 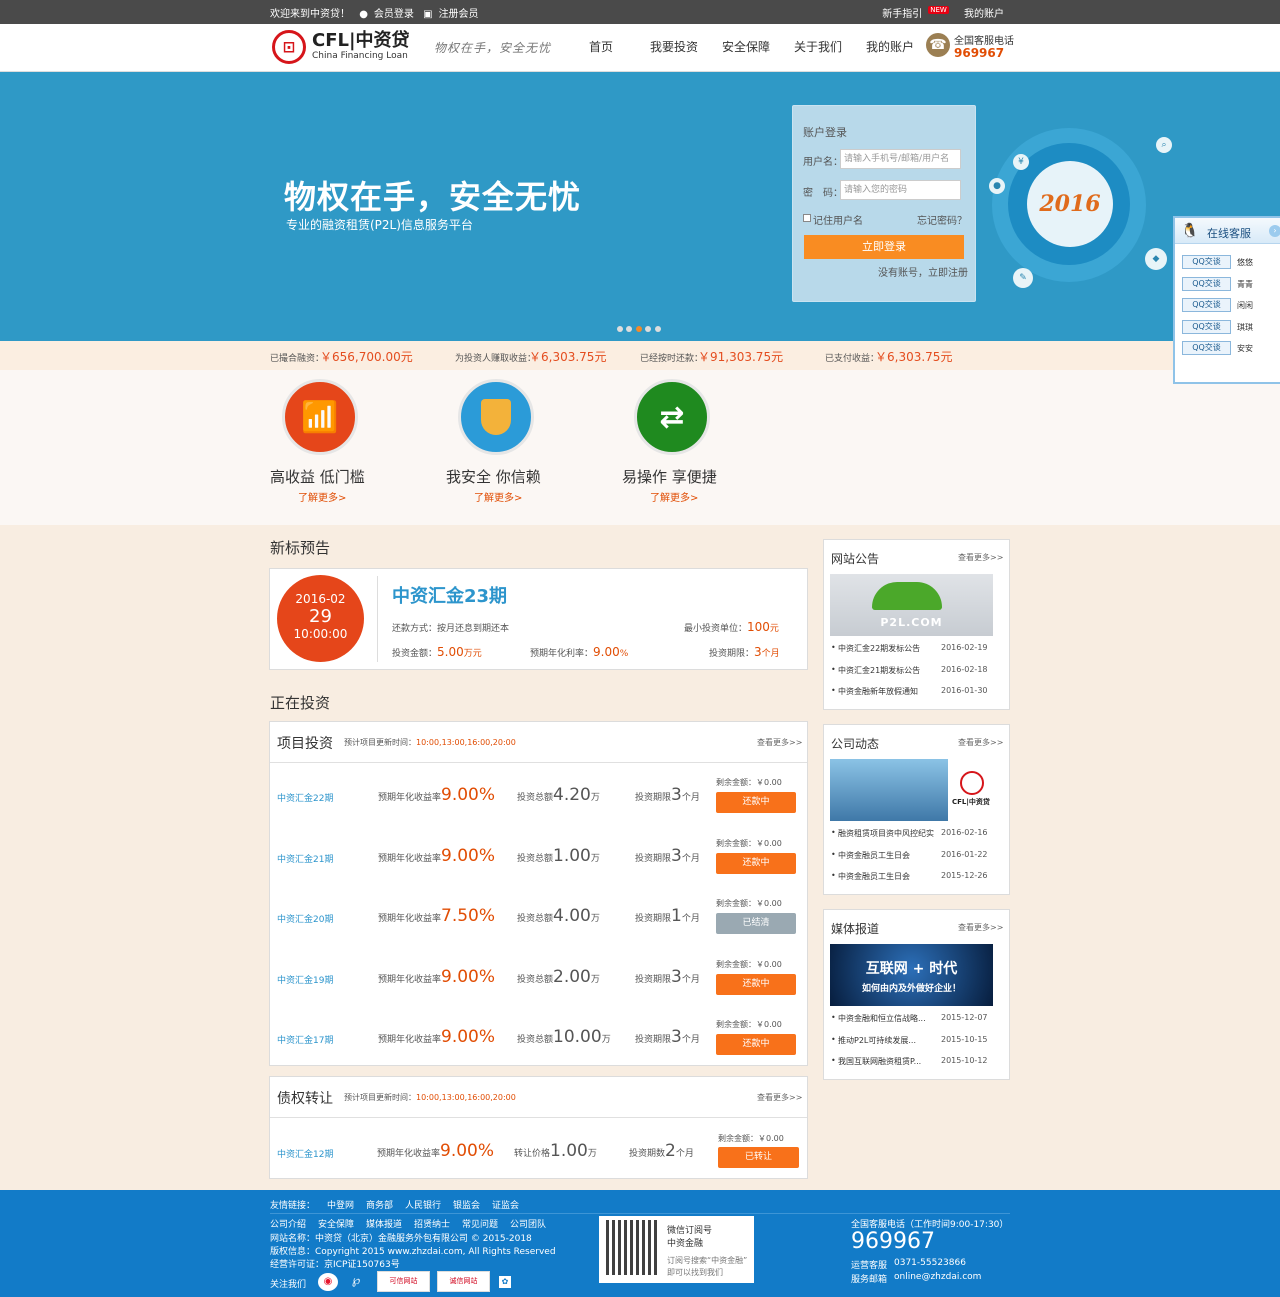 I want to click on rate-info: 预期年化收益率9.00%, so click(x=436, y=856).